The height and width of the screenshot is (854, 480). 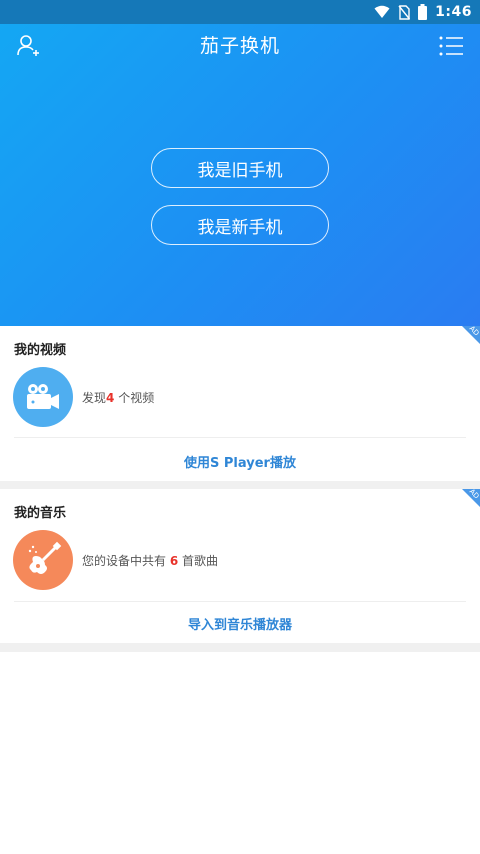 What do you see at coordinates (240, 12) in the screenshot?
I see `status-bar: 1:46` at bounding box center [240, 12].